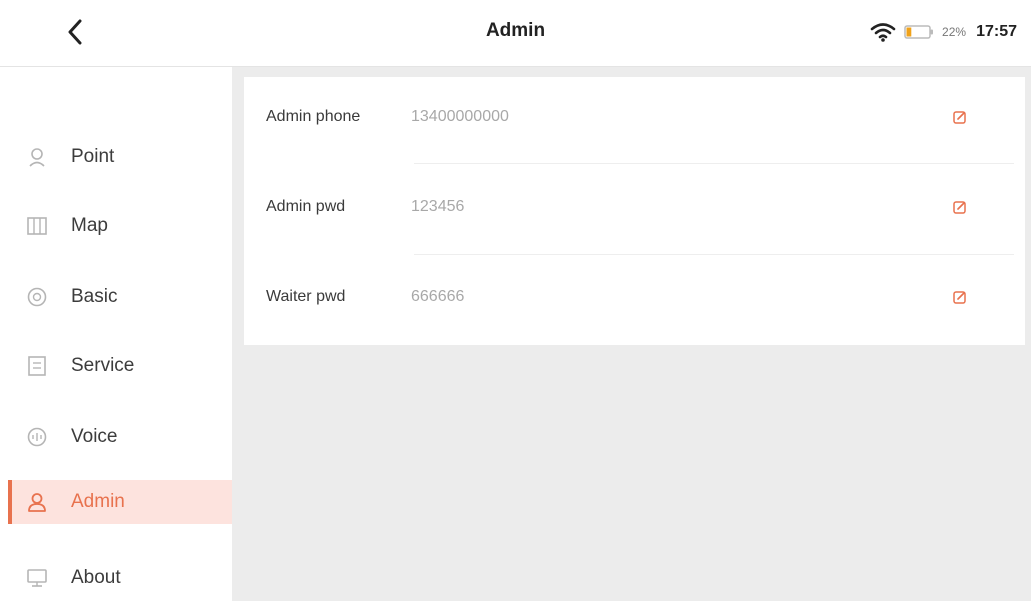  What do you see at coordinates (103, 365) in the screenshot?
I see `sidebar-item-label: Service` at bounding box center [103, 365].